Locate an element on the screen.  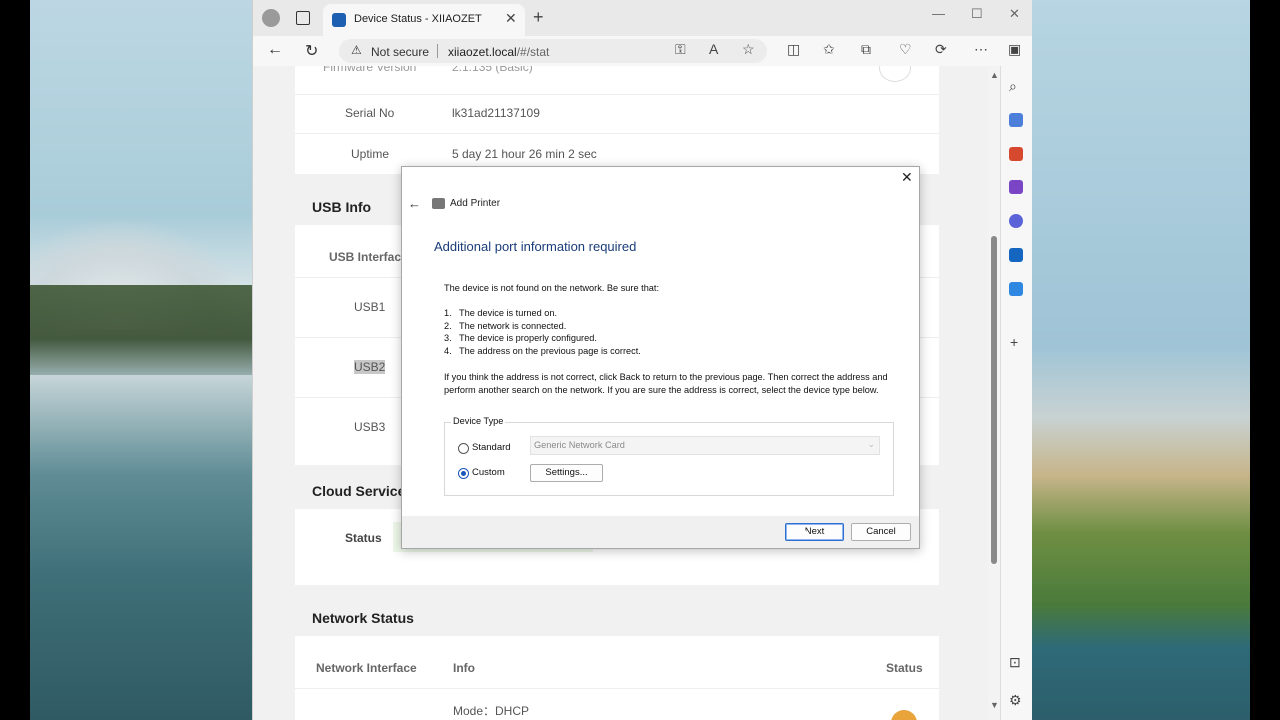
standard-device-select: Generic Network Card ⌄ is located at coordinates (705, 445).